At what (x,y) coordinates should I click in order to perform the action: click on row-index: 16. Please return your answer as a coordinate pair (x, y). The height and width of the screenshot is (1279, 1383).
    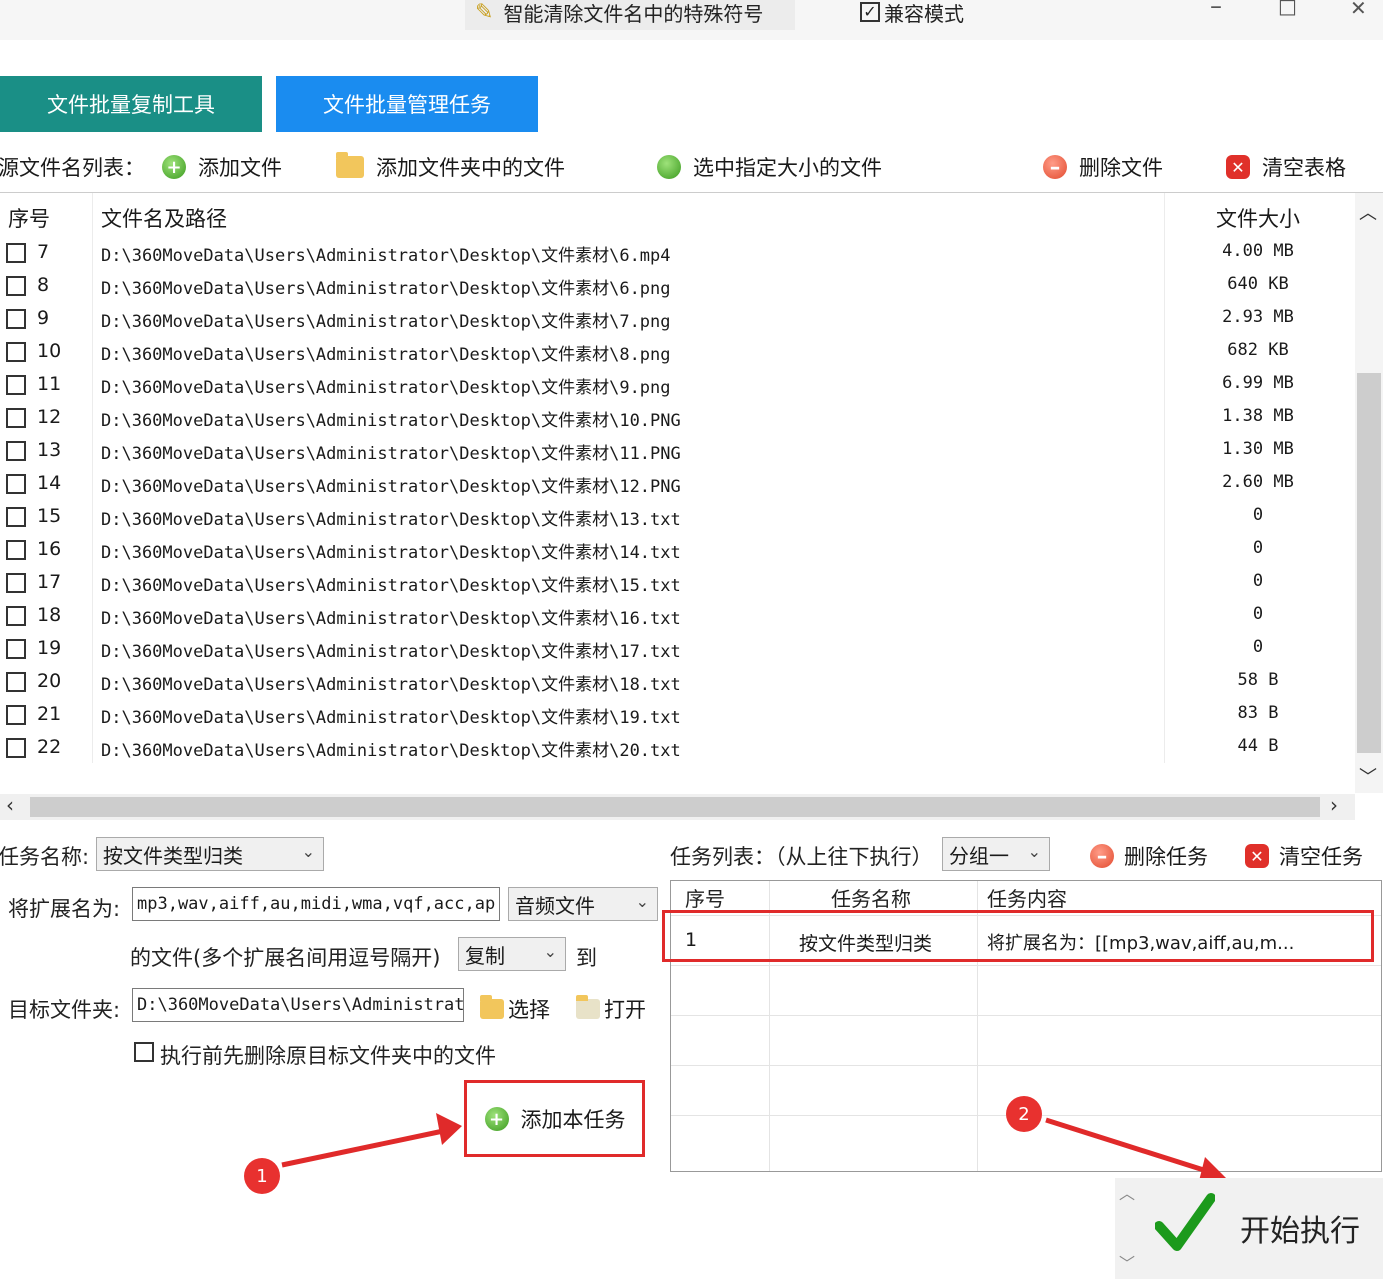
    Looking at the image, I should click on (49, 549).